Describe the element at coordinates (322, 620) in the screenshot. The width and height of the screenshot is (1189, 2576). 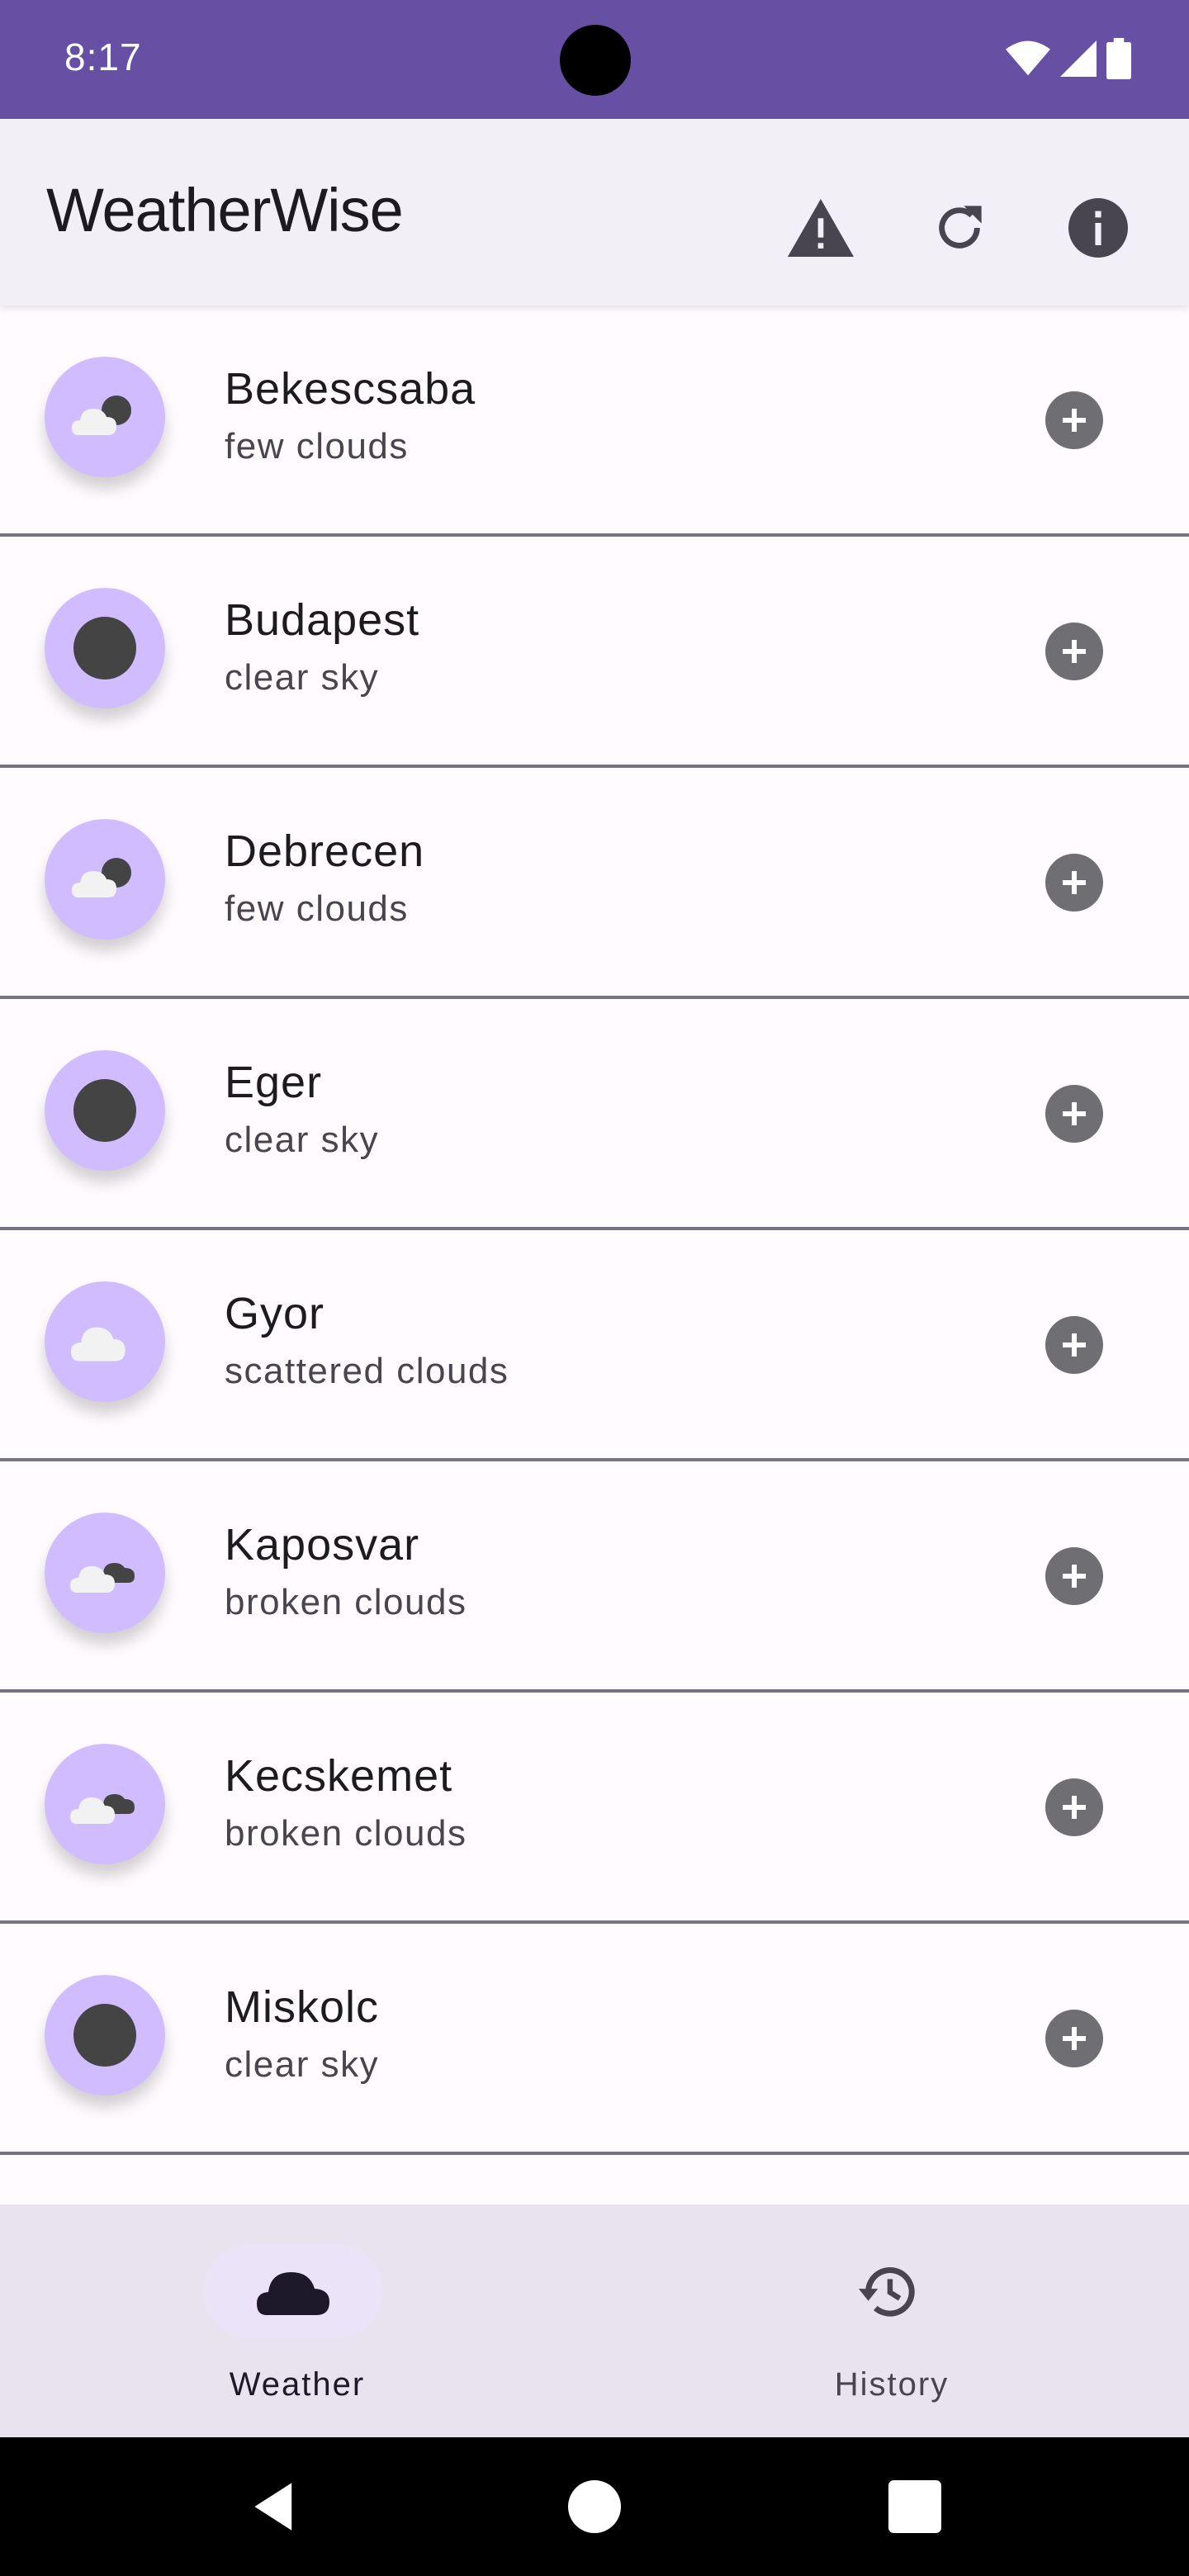
I see `city-name: Budapest` at that location.